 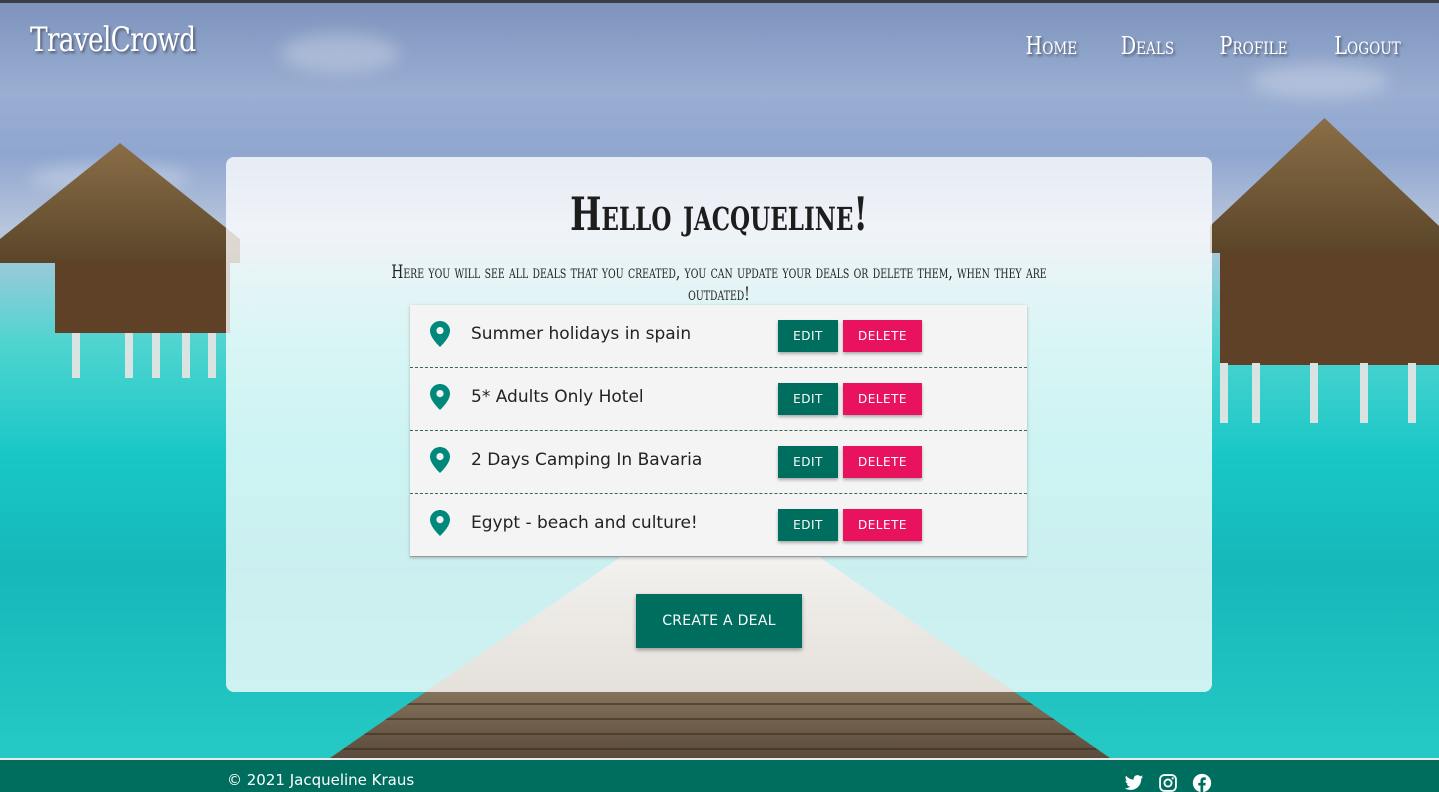 What do you see at coordinates (557, 397) in the screenshot?
I see `deal-title: 5* Adults Only Hotel` at bounding box center [557, 397].